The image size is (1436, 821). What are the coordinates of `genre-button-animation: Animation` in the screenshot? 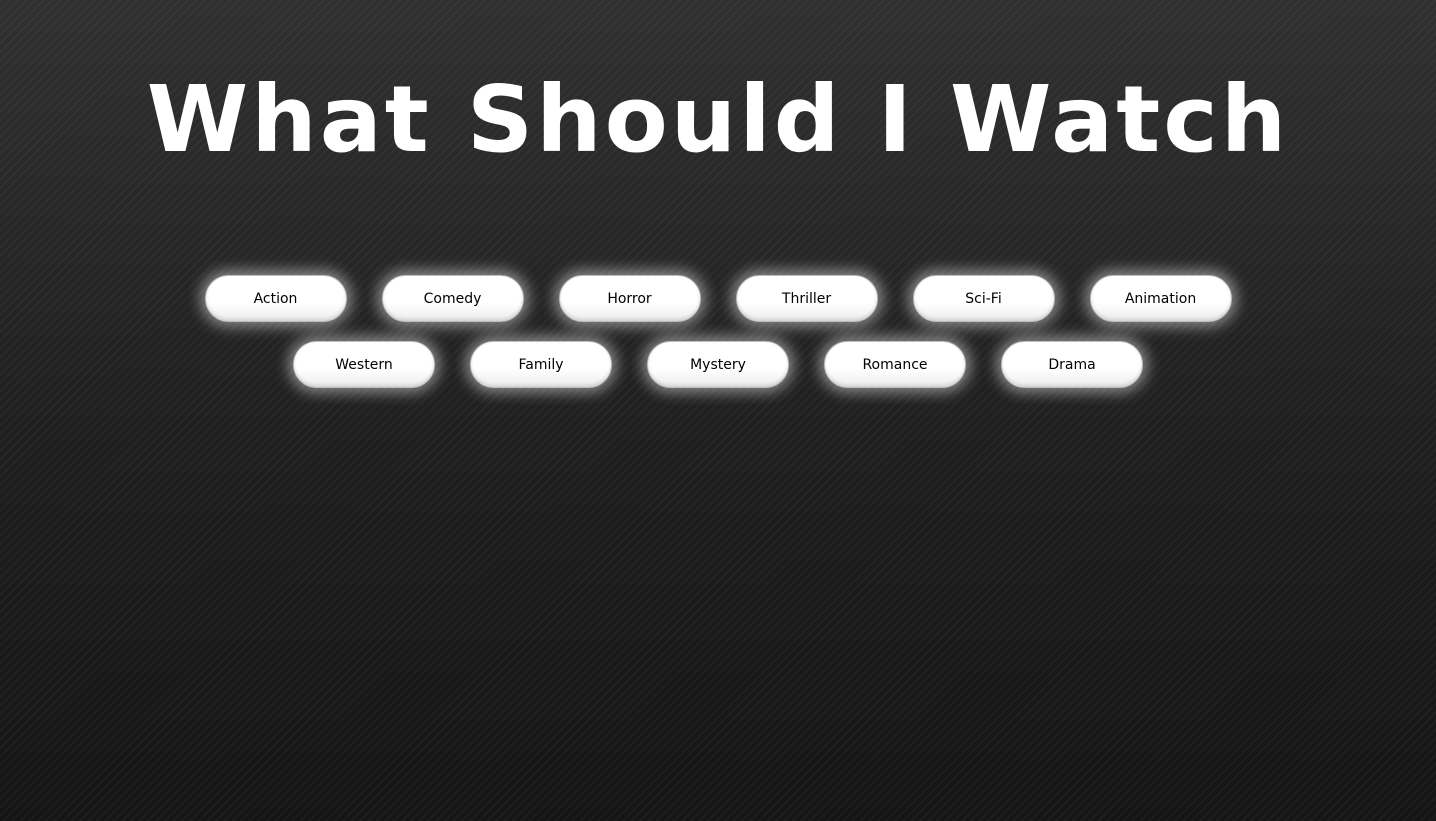 It's located at (1160, 298).